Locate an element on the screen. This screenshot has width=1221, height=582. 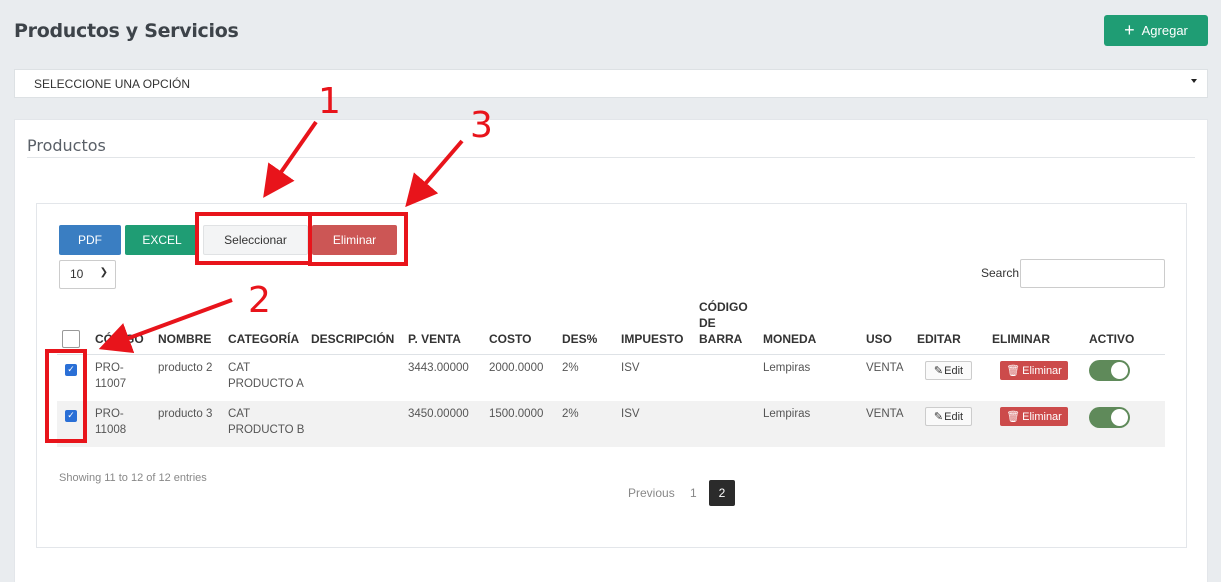
plus-icon: + is located at coordinates (1129, 29).